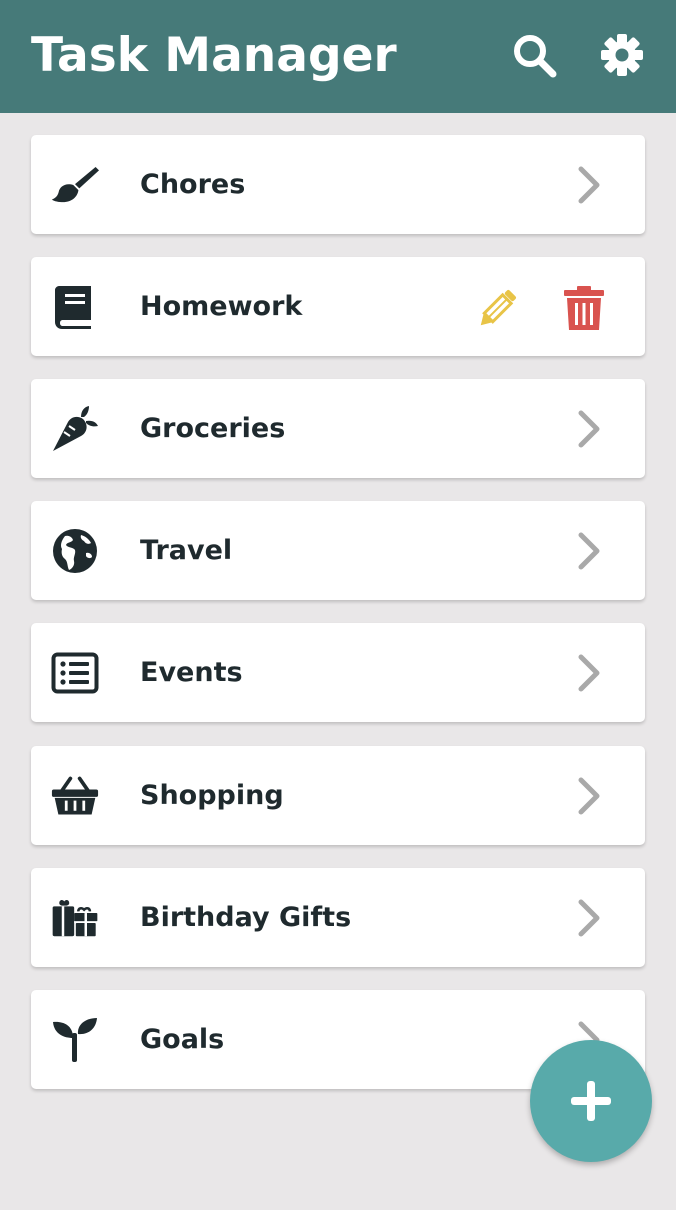  What do you see at coordinates (338, 306) in the screenshot?
I see `list-item-homework: Homework` at bounding box center [338, 306].